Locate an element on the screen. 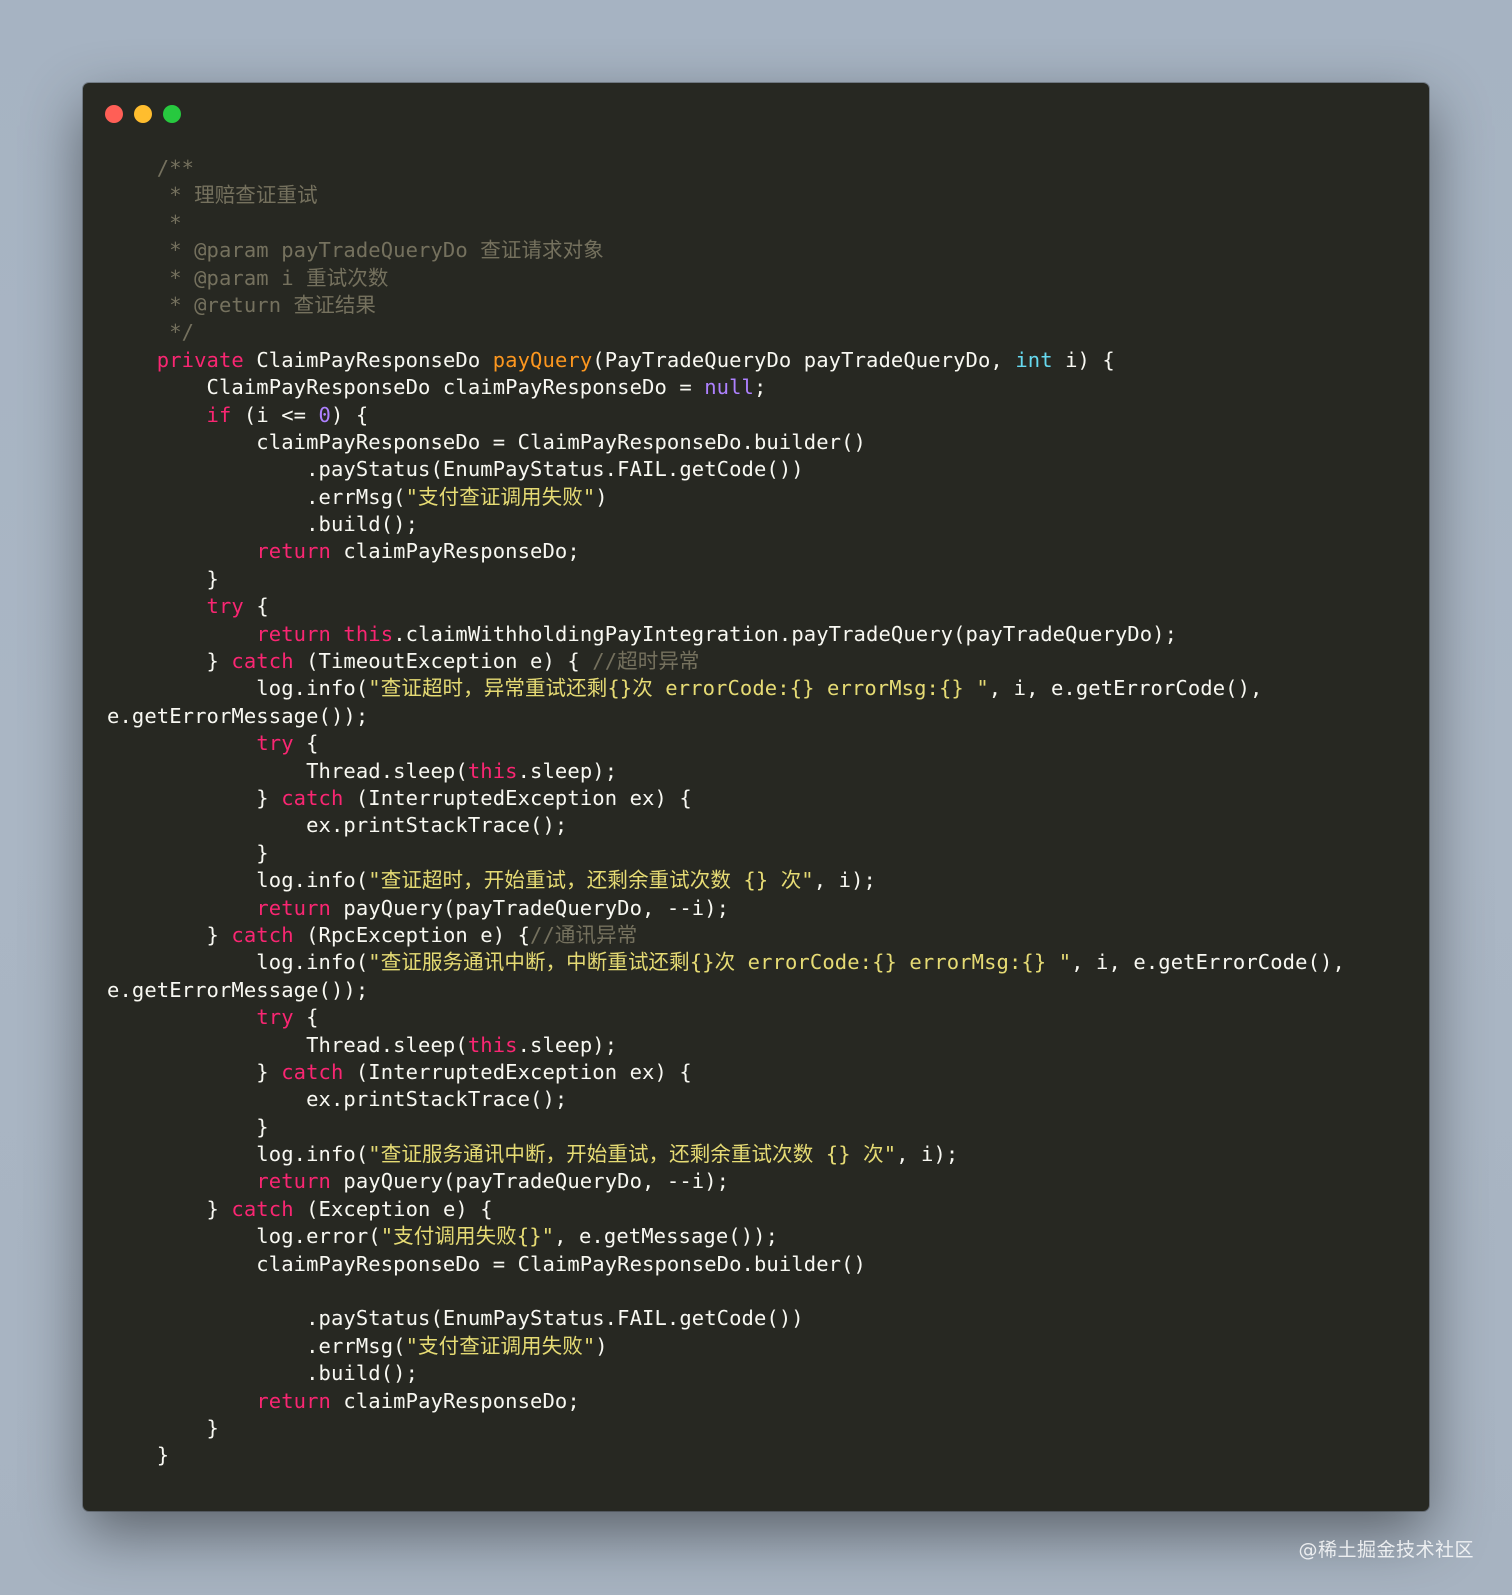 The height and width of the screenshot is (1595, 1512). code-token-plain: (PayTradeQueryDo payTradeQueryDo, is located at coordinates (804, 359).